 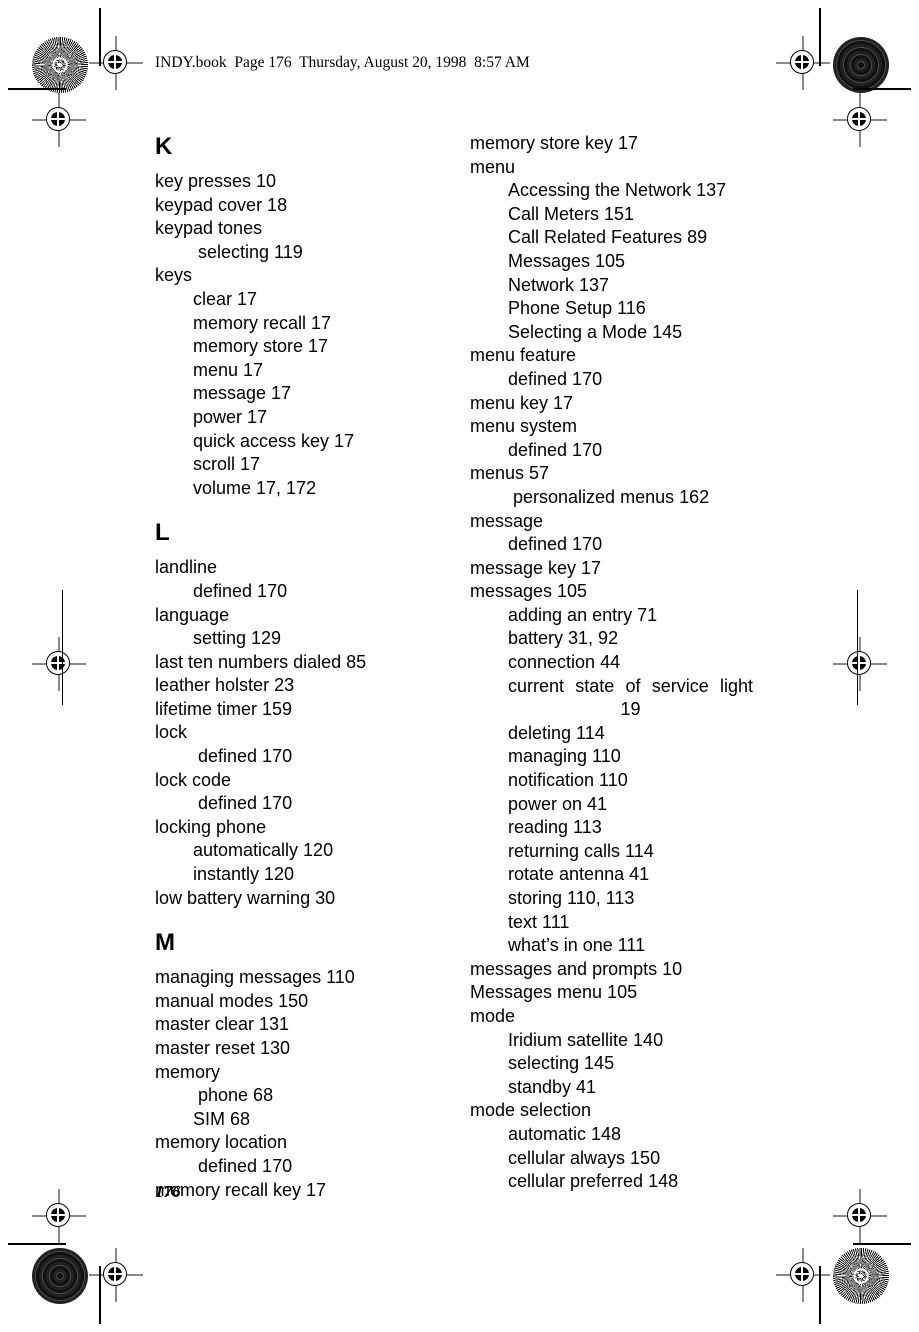 I want to click on index-entry: key presses 10, so click(x=216, y=181).